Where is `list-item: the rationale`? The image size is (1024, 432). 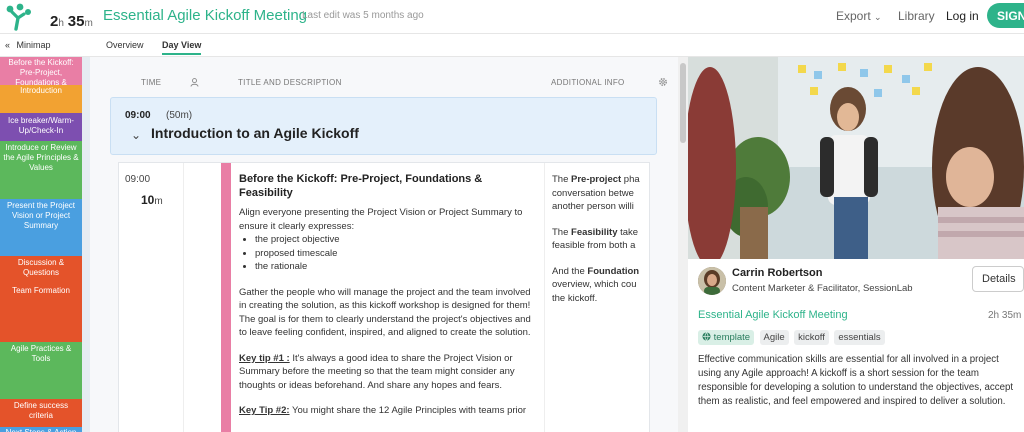 list-item: the rationale is located at coordinates (396, 267).